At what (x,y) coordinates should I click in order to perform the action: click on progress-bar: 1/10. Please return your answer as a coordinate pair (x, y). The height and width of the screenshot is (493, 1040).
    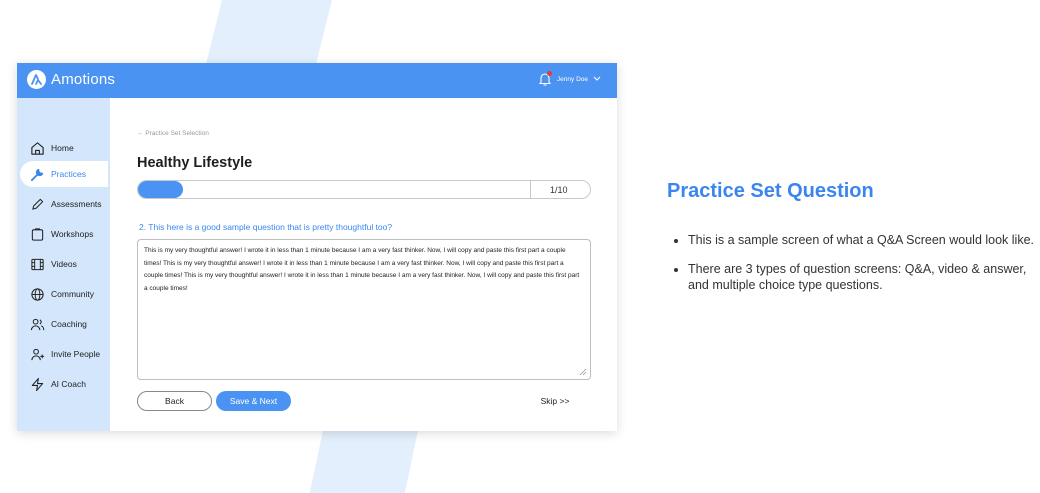
    Looking at the image, I should click on (364, 189).